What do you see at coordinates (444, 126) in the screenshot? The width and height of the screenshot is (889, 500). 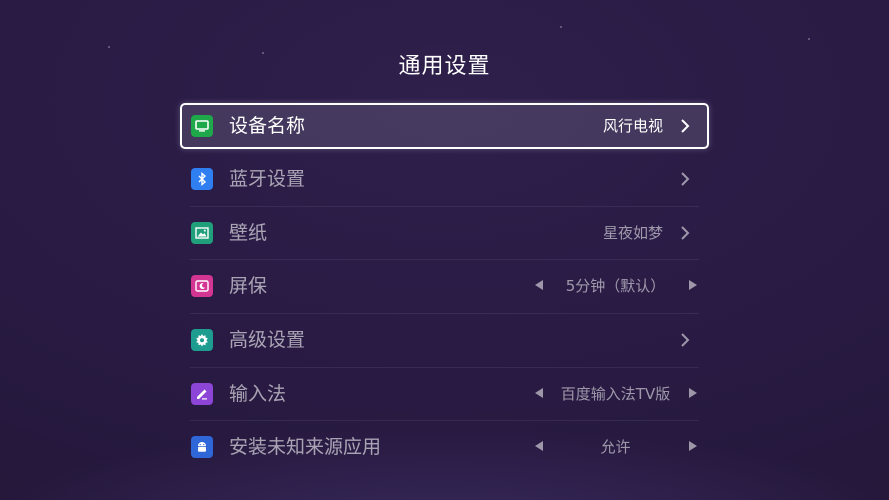 I see `menu-item-device-name: 设备名称 风行电视` at bounding box center [444, 126].